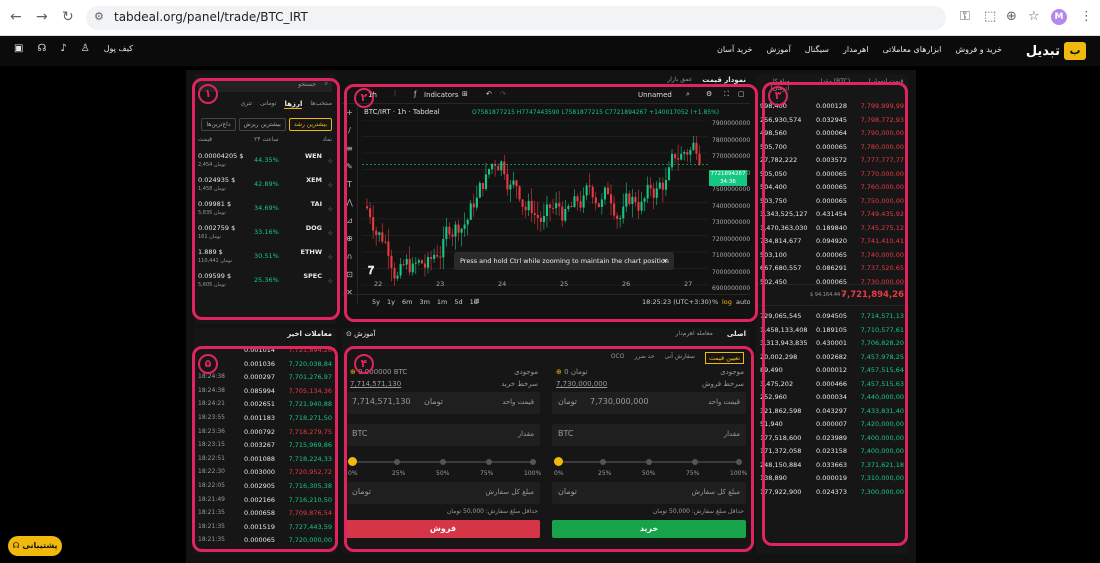 Image resolution: width=1100 pixels, height=563 pixels. Describe the element at coordinates (644, 358) in the screenshot. I see `tab-stop: حد ضرر` at that location.